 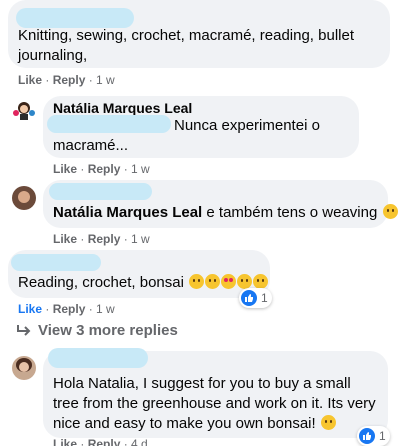 I want to click on comment-actions: Like · Reply · 4 d, so click(x=100, y=441).